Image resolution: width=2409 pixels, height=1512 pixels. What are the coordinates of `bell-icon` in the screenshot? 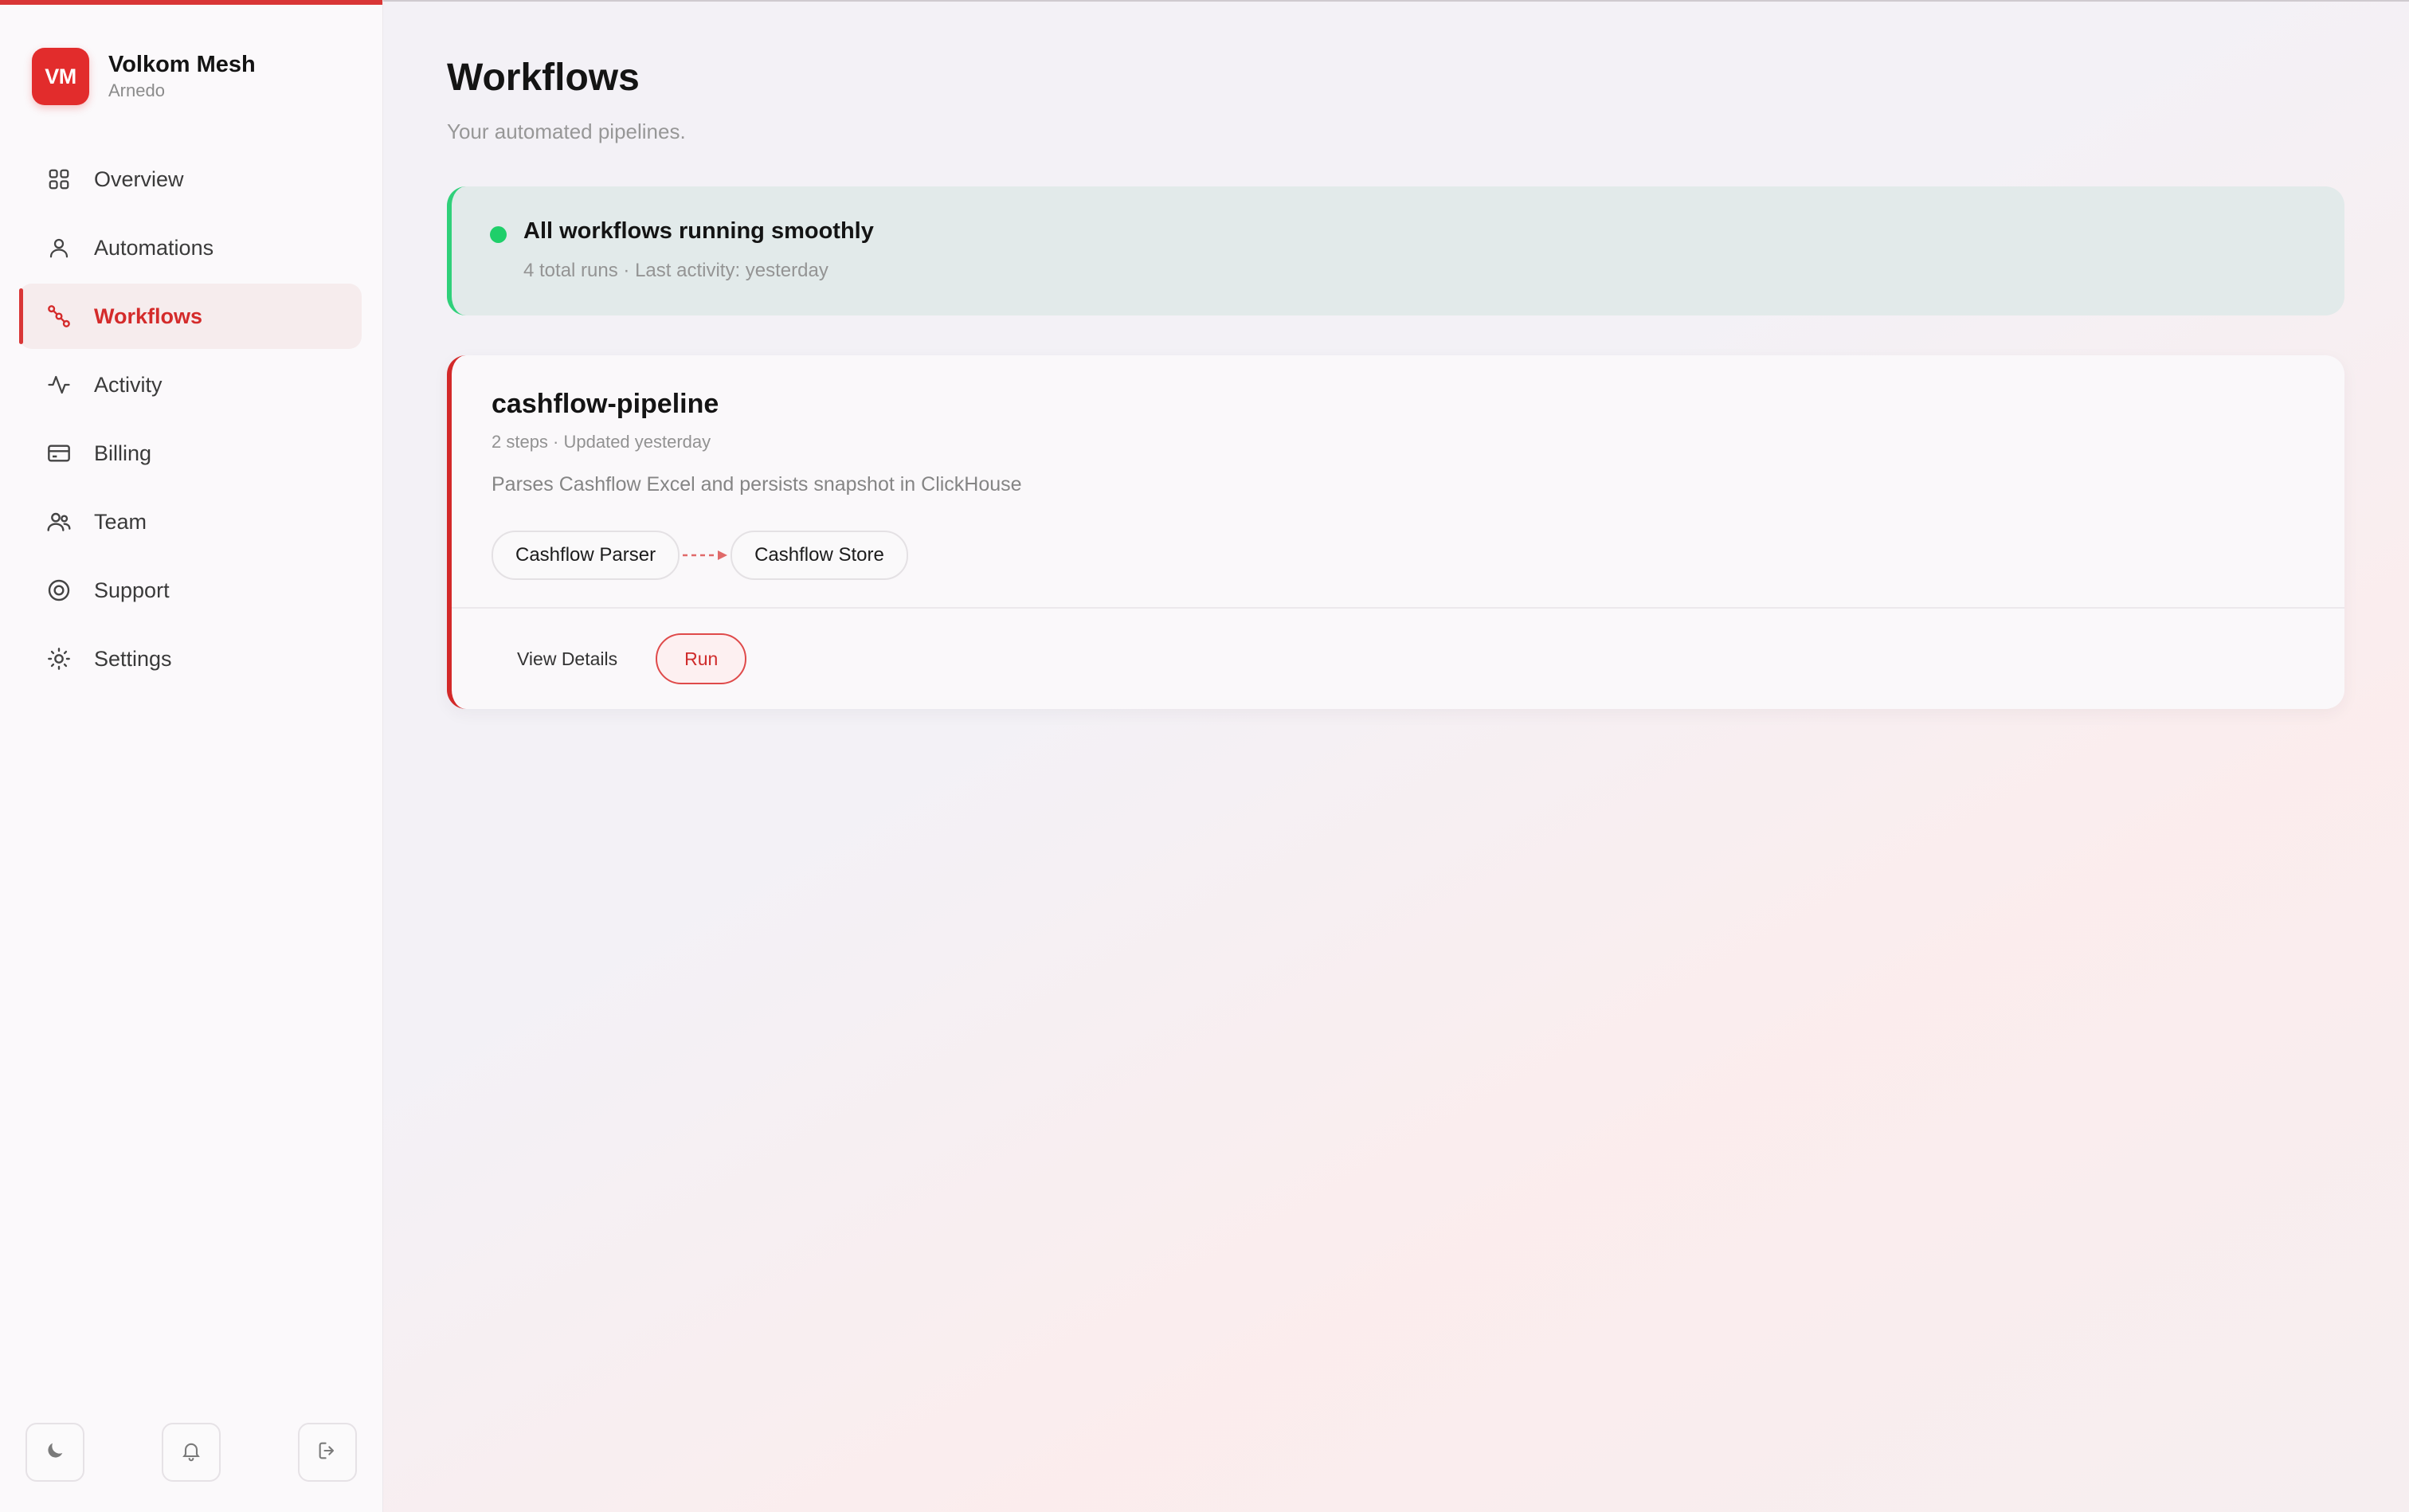 It's located at (191, 1453).